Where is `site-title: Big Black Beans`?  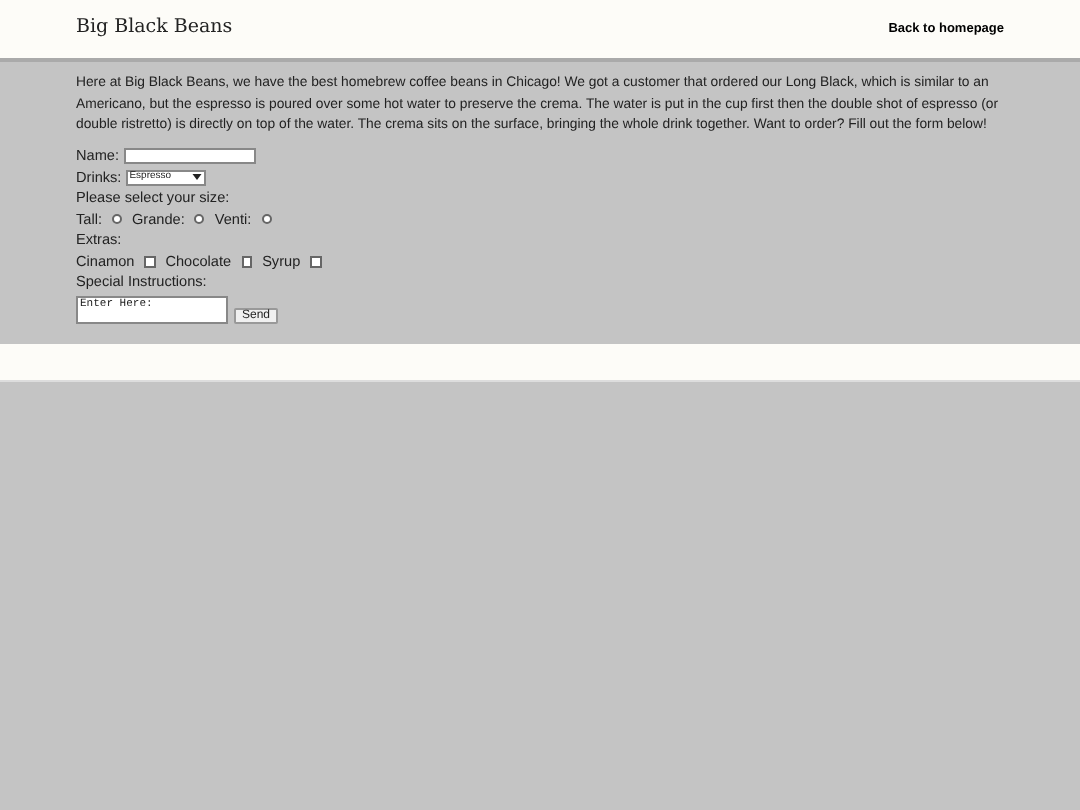
site-title: Big Black Beans is located at coordinates (154, 28).